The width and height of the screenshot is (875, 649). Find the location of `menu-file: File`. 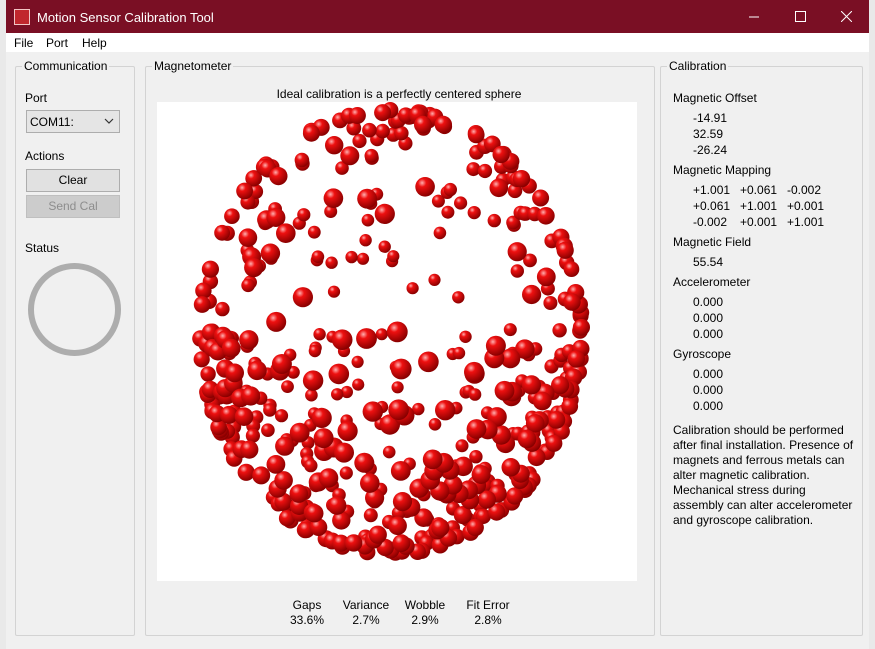

menu-file: File is located at coordinates (23, 43).